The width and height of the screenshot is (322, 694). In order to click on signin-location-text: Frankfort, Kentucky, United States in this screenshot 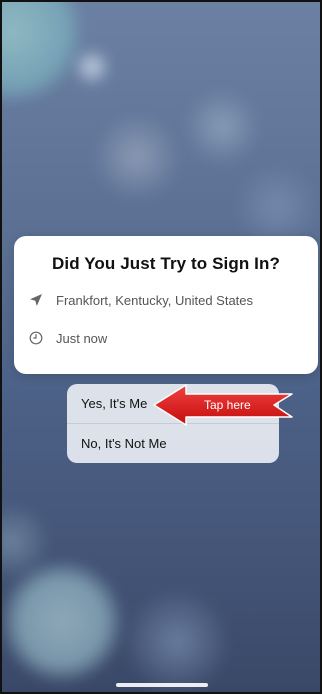, I will do `click(155, 300)`.